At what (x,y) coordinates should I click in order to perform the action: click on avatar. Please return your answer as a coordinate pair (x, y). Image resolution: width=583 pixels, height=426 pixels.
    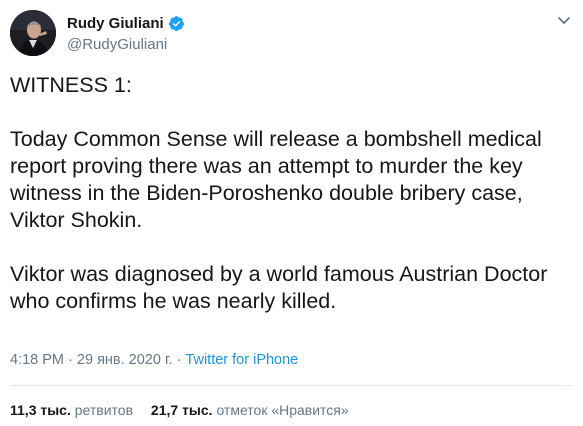
    Looking at the image, I should click on (33, 33).